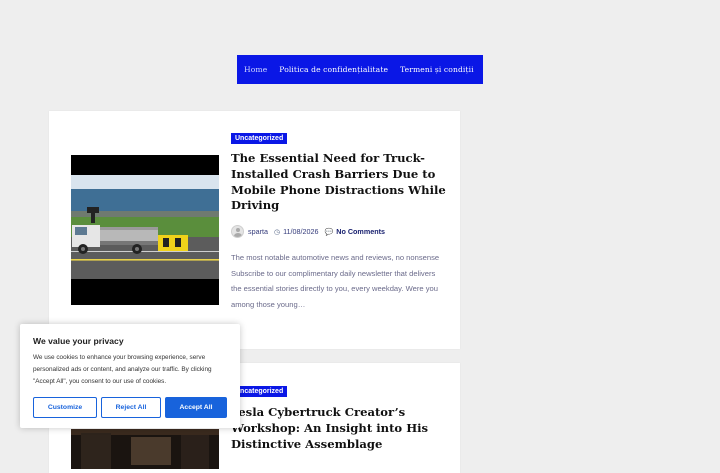  I want to click on nav-item-privacy-policy: Politica de confidențialitate, so click(333, 69).